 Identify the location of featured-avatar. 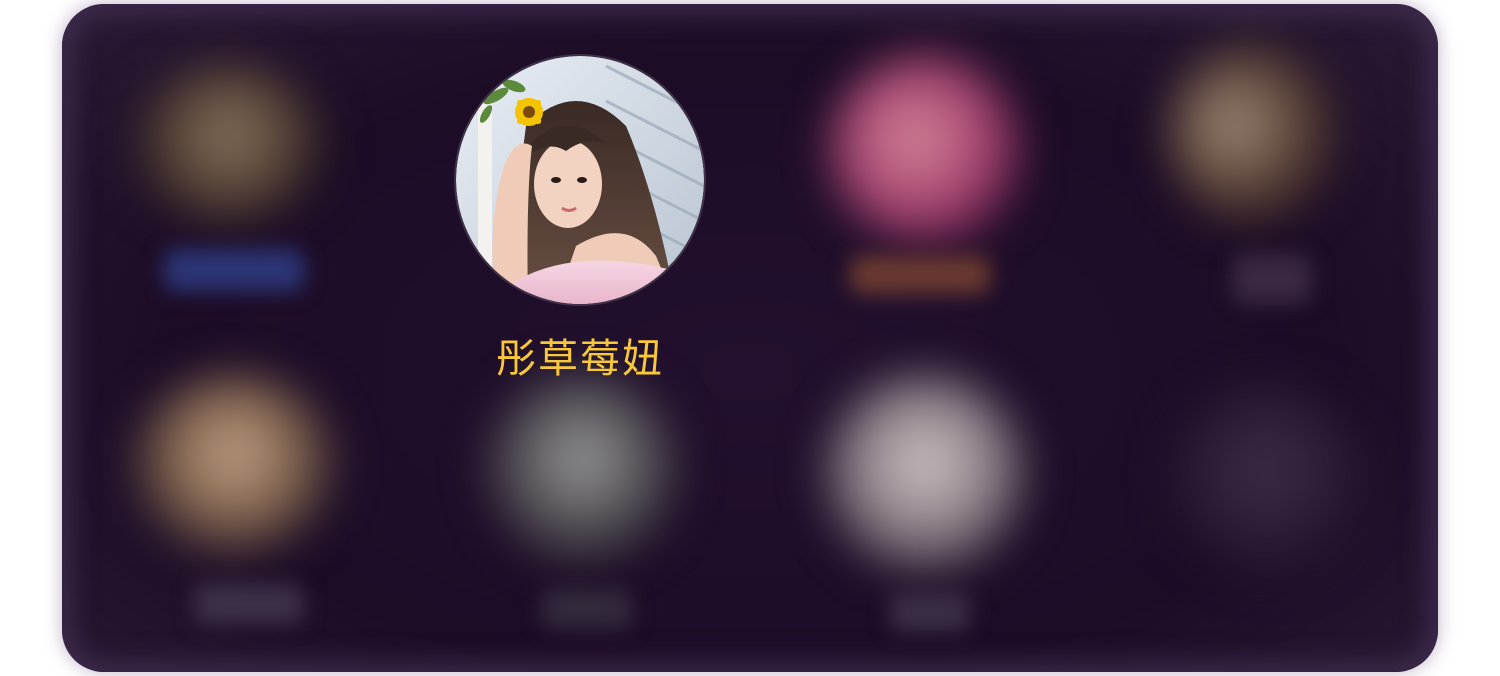
(580, 180).